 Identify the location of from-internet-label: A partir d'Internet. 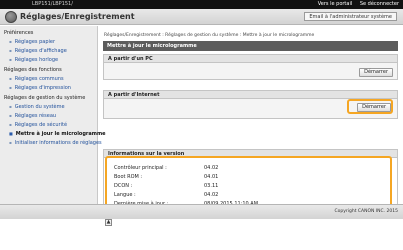
(250, 95).